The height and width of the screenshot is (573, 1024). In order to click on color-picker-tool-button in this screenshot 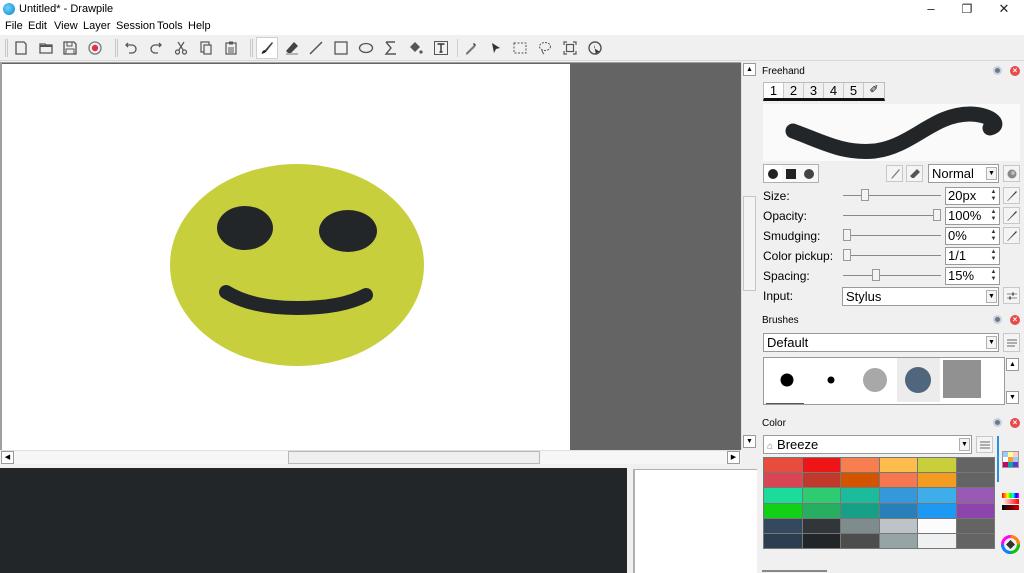, I will do `click(471, 48)`.